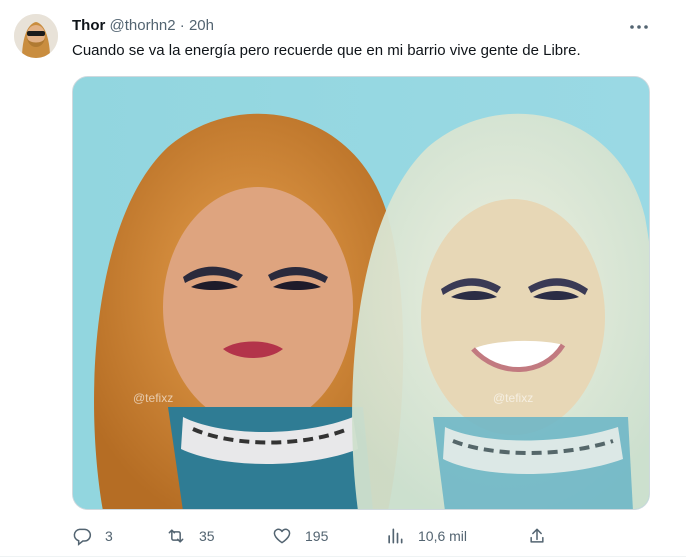 This screenshot has height=557, width=686. What do you see at coordinates (513, 398) in the screenshot?
I see `watermark-right: @tefixz` at bounding box center [513, 398].